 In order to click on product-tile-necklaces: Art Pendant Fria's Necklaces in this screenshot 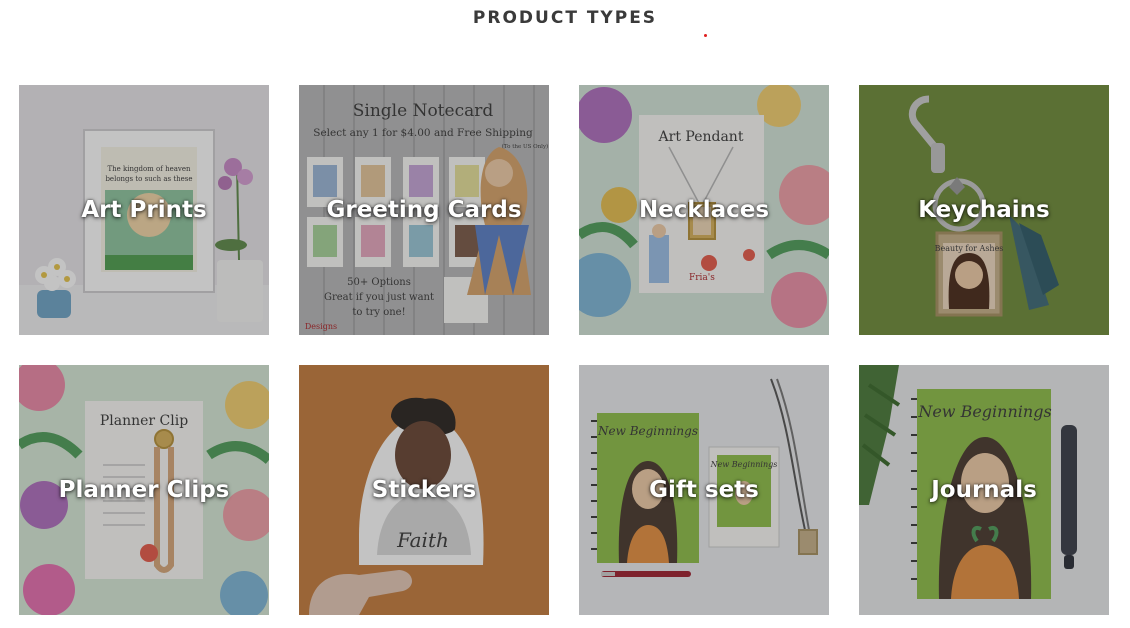, I will do `click(704, 210)`.